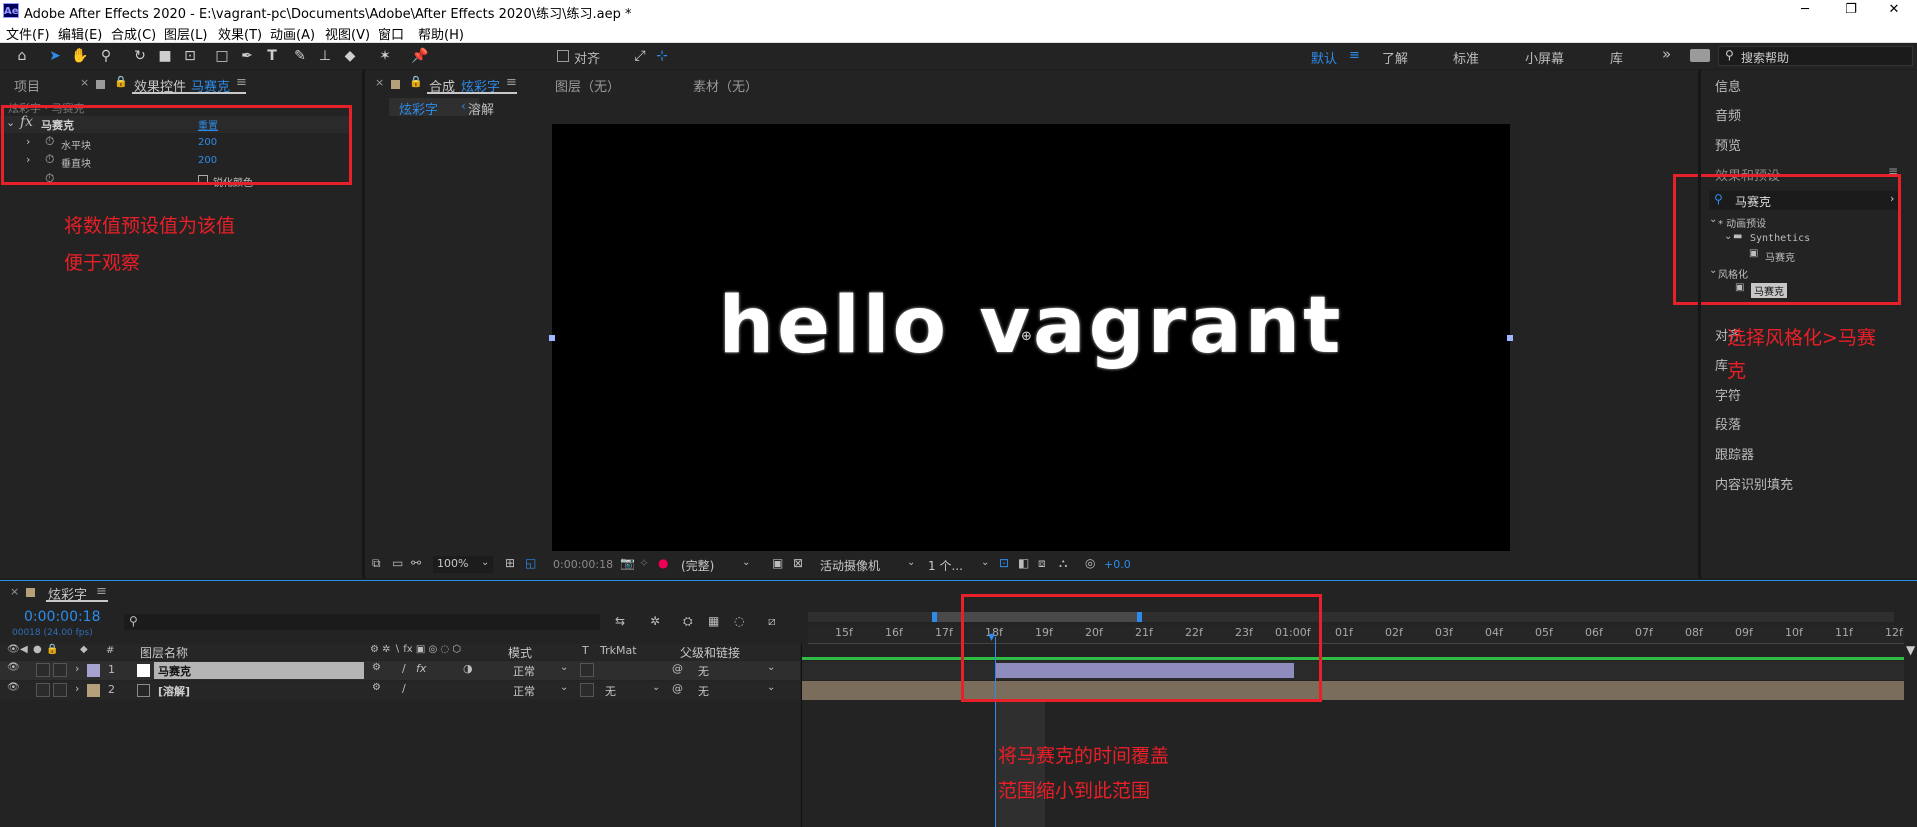 Image resolution: width=1917 pixels, height=827 pixels. What do you see at coordinates (28, 33) in the screenshot?
I see `menu-file: 文件(F)` at bounding box center [28, 33].